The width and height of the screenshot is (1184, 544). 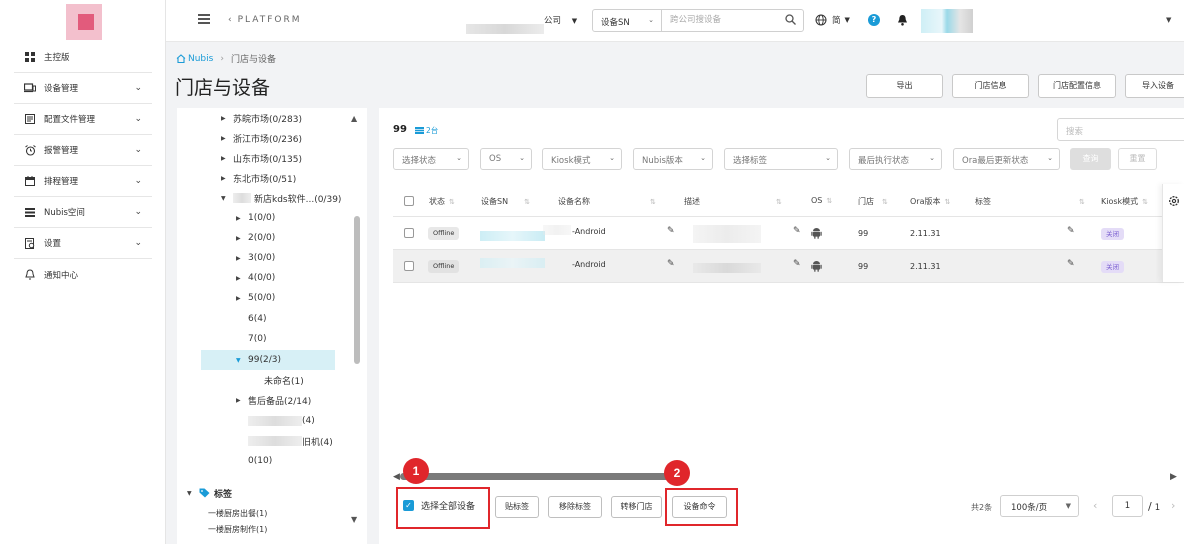 I want to click on language-select: 简 ▼, so click(x=832, y=20).